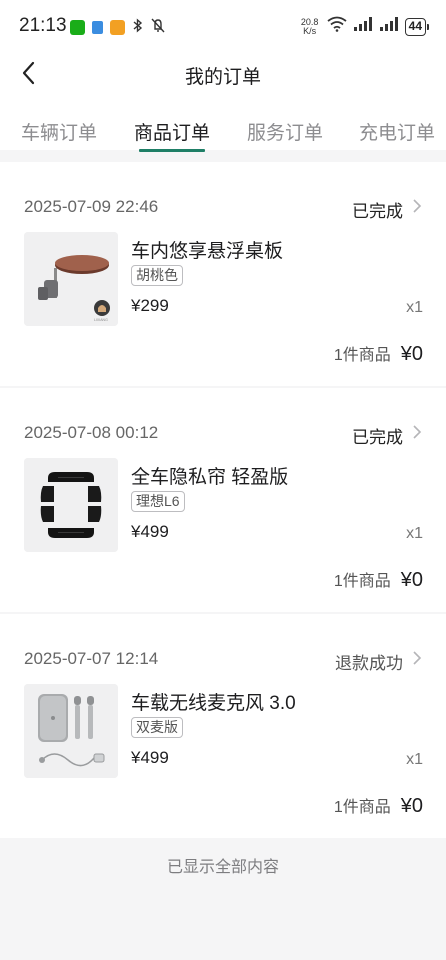  I want to click on app-icon, so click(97, 27).